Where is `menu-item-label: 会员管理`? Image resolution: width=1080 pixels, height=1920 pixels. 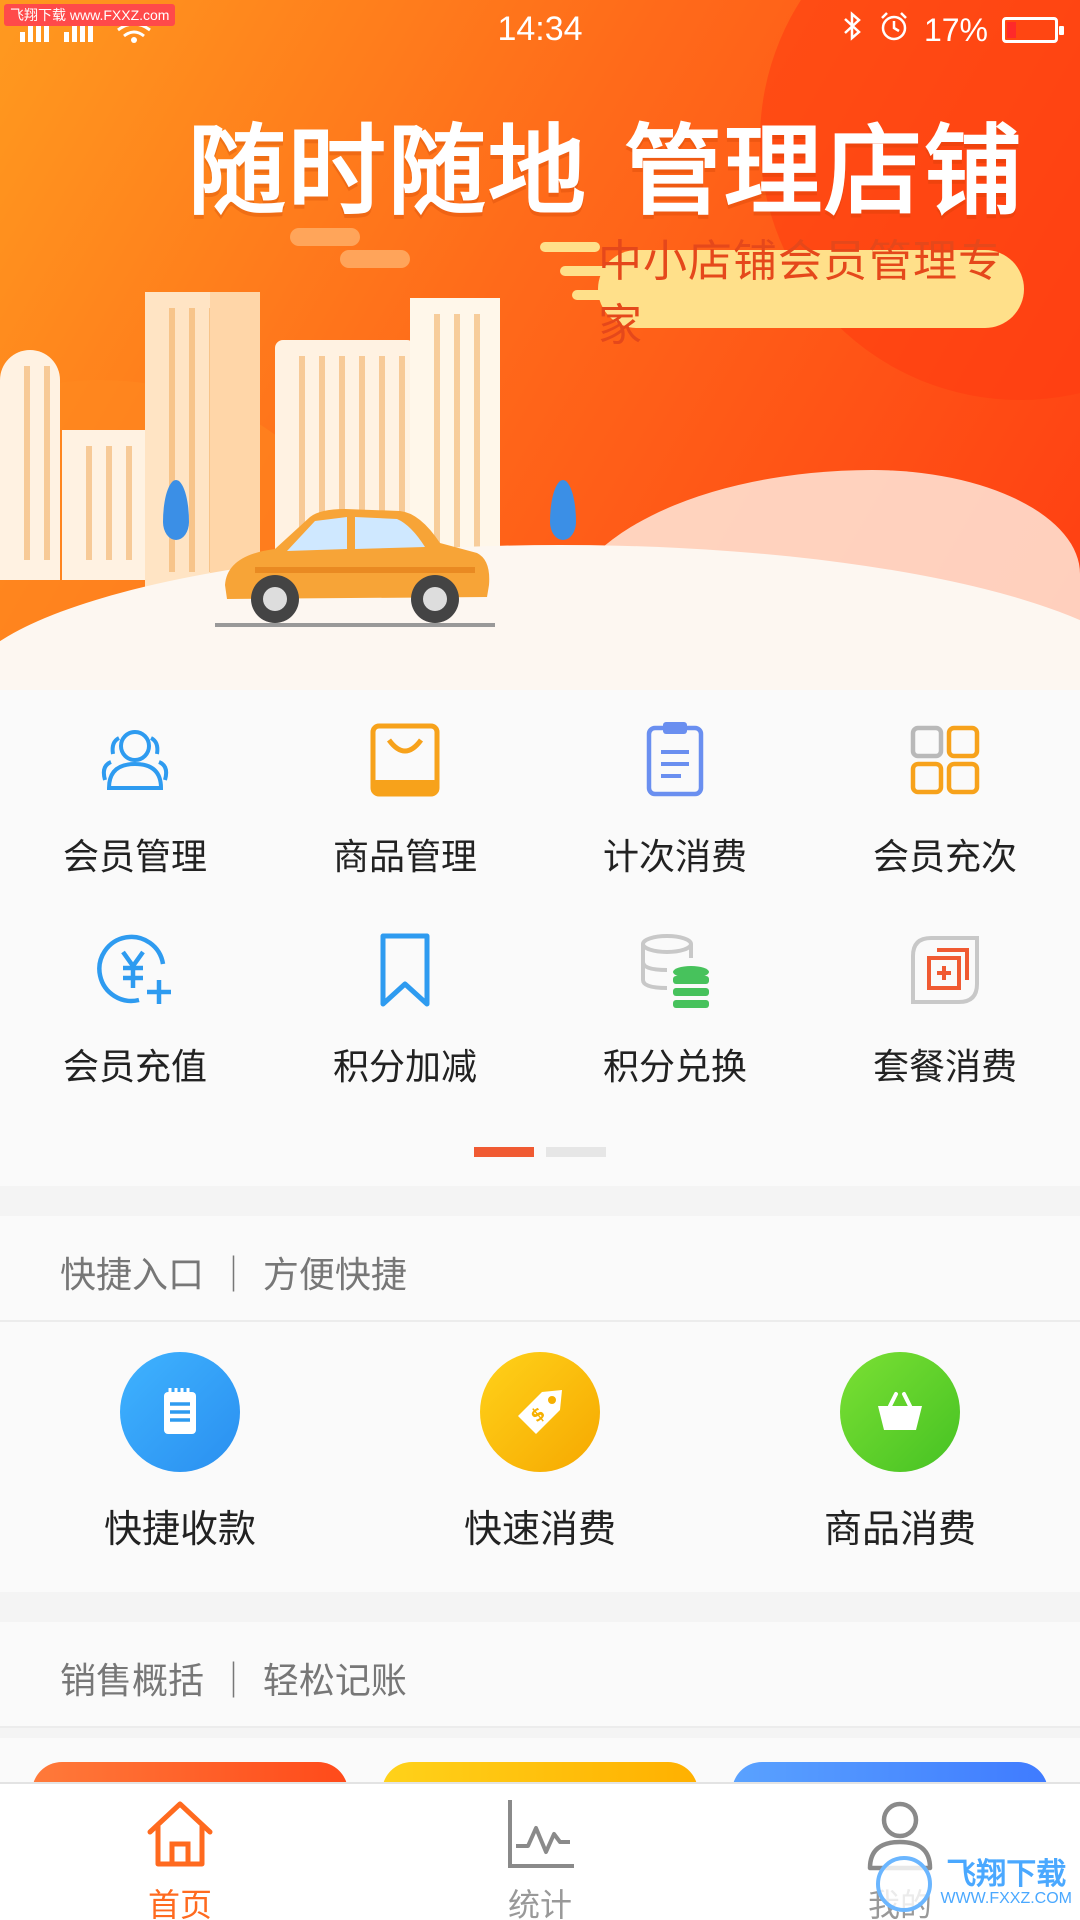
menu-item-label: 会员管理 is located at coordinates (134, 857).